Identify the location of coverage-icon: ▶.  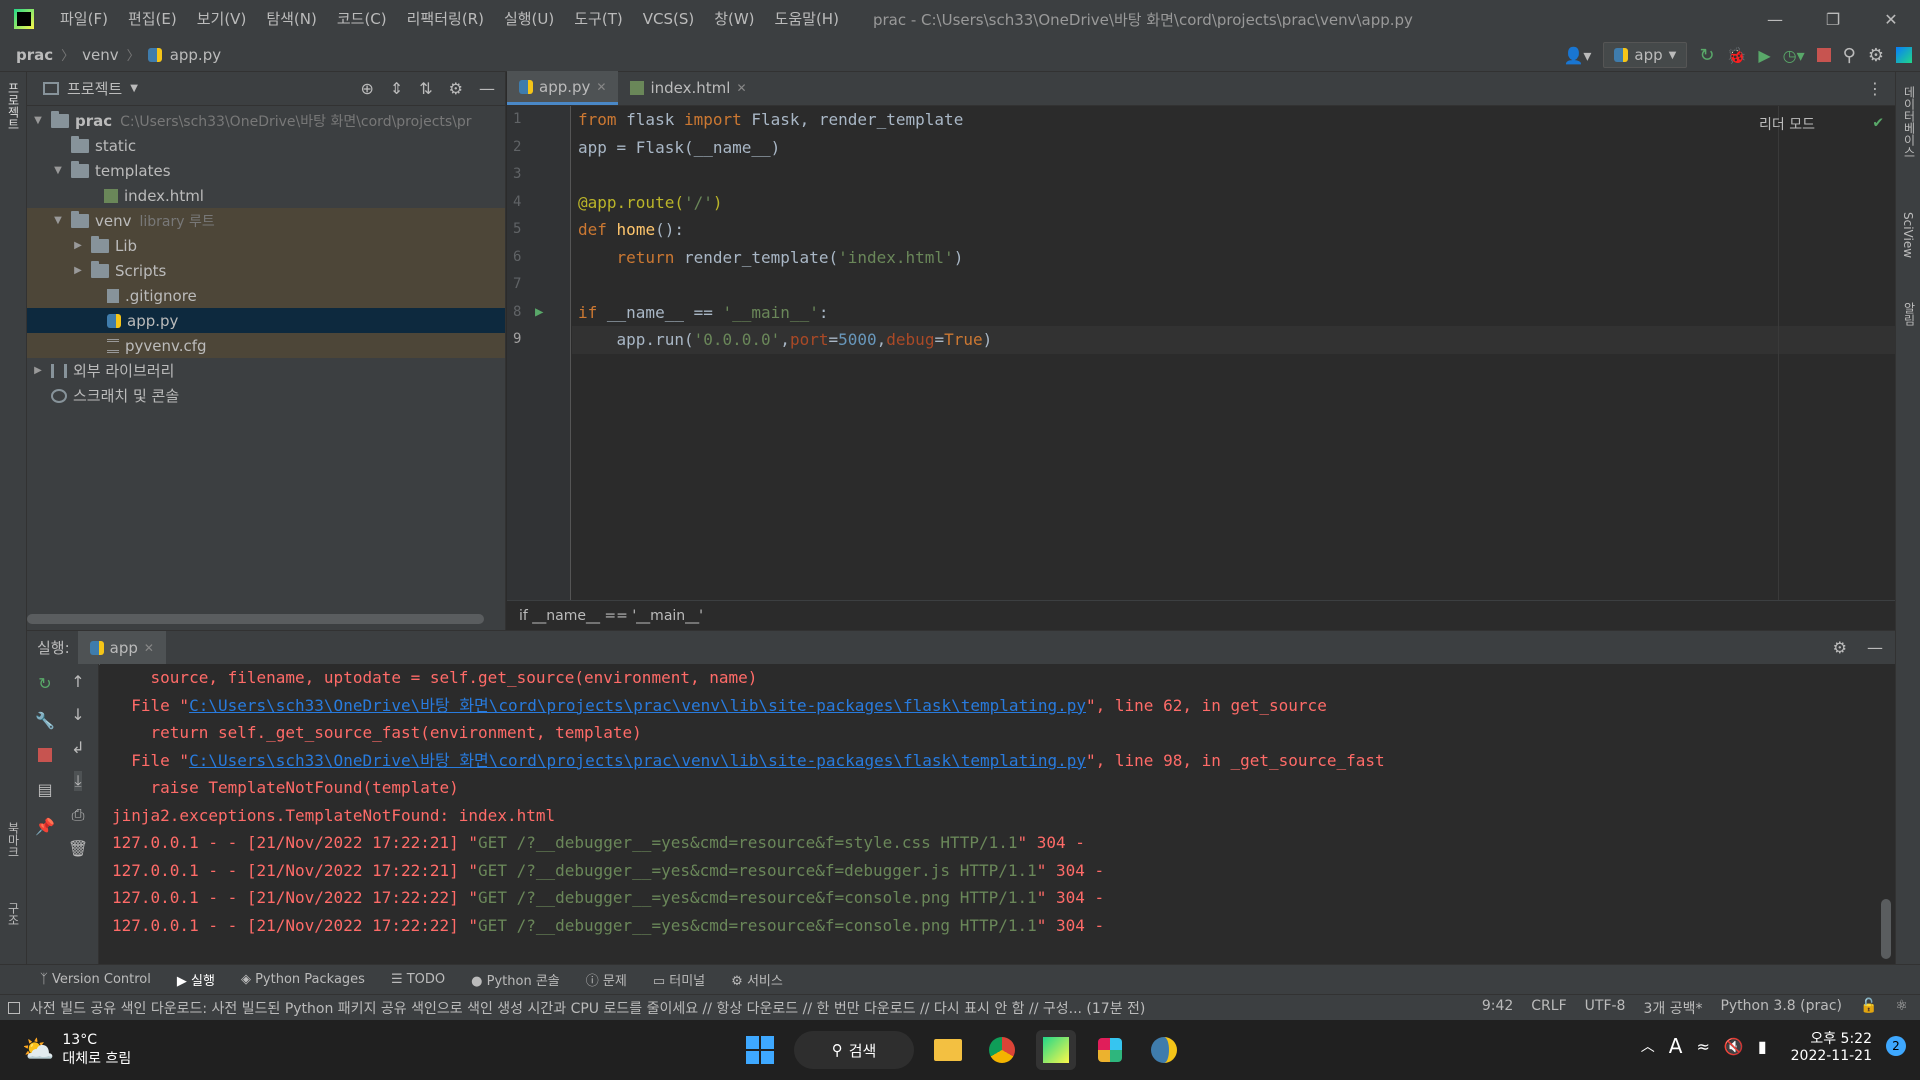
(1764, 55).